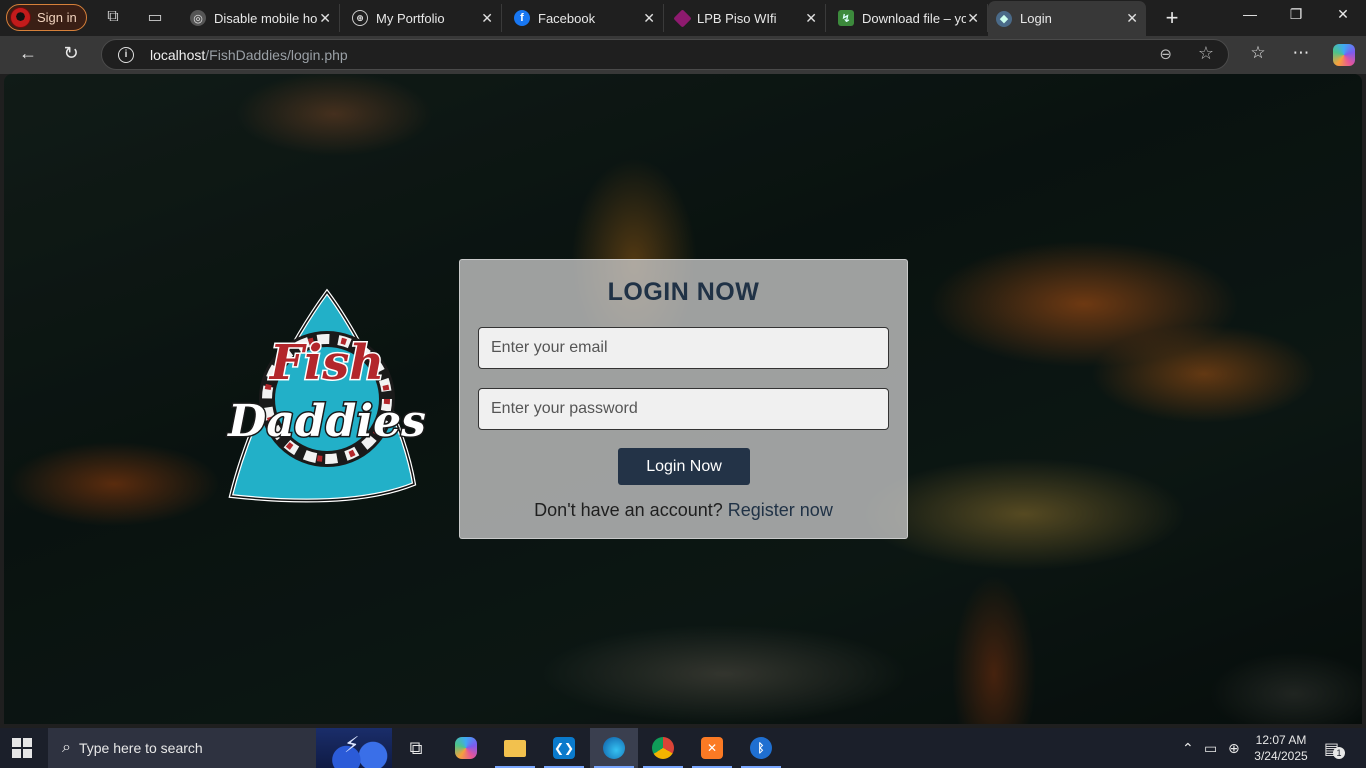  What do you see at coordinates (1036, 18) in the screenshot?
I see `tab-title: Login` at bounding box center [1036, 18].